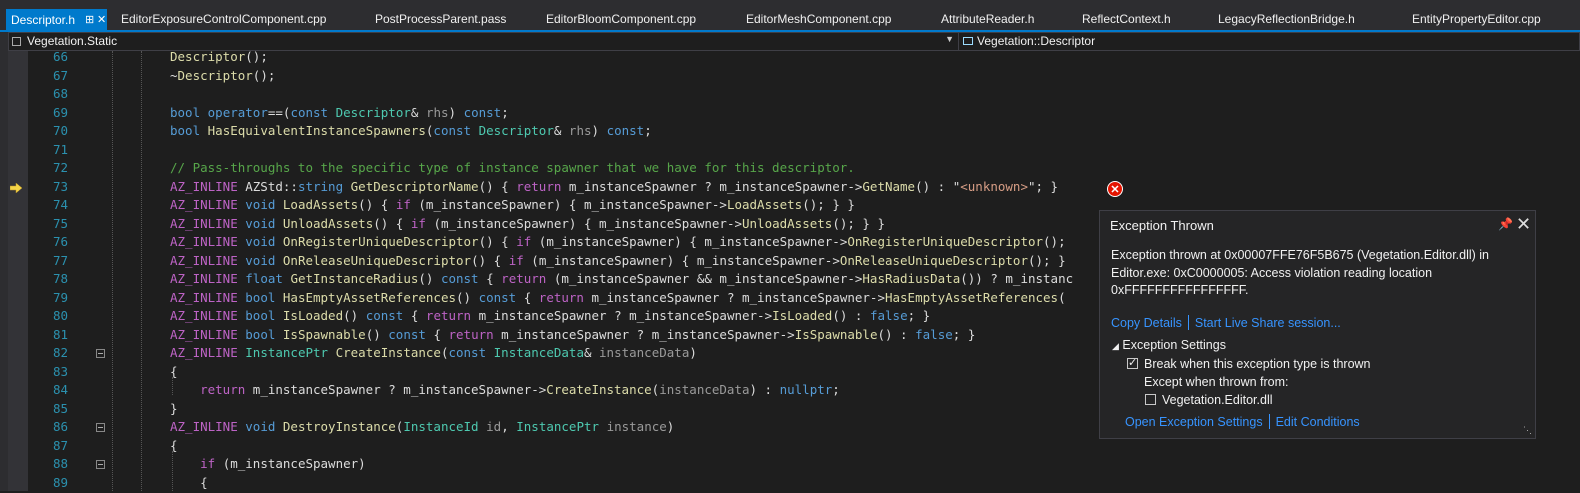 The image size is (1580, 493). Describe the element at coordinates (1132, 363) in the screenshot. I see `checkbox-checked-icon` at that location.